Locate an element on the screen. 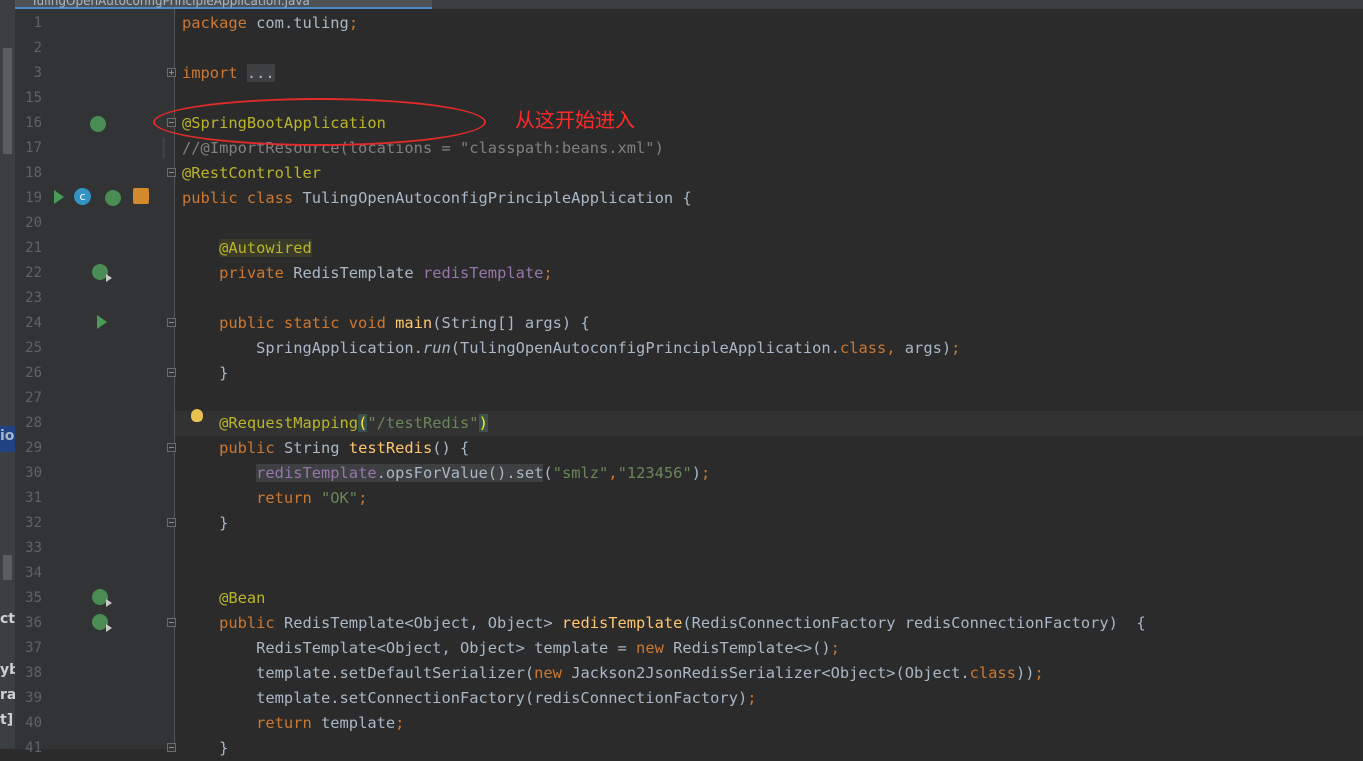  fold-expand-icon is located at coordinates (171, 72).